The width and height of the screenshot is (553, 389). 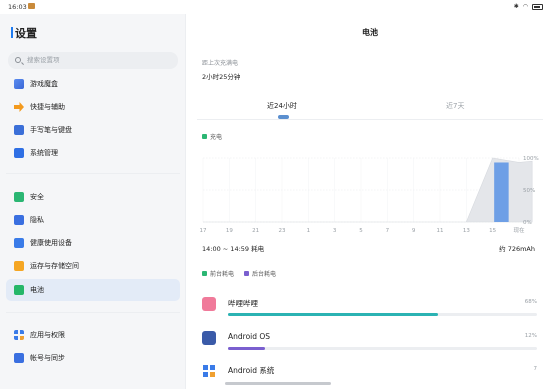 What do you see at coordinates (93, 358) in the screenshot?
I see `sidebar-item-account: 帐号与同步` at bounding box center [93, 358].